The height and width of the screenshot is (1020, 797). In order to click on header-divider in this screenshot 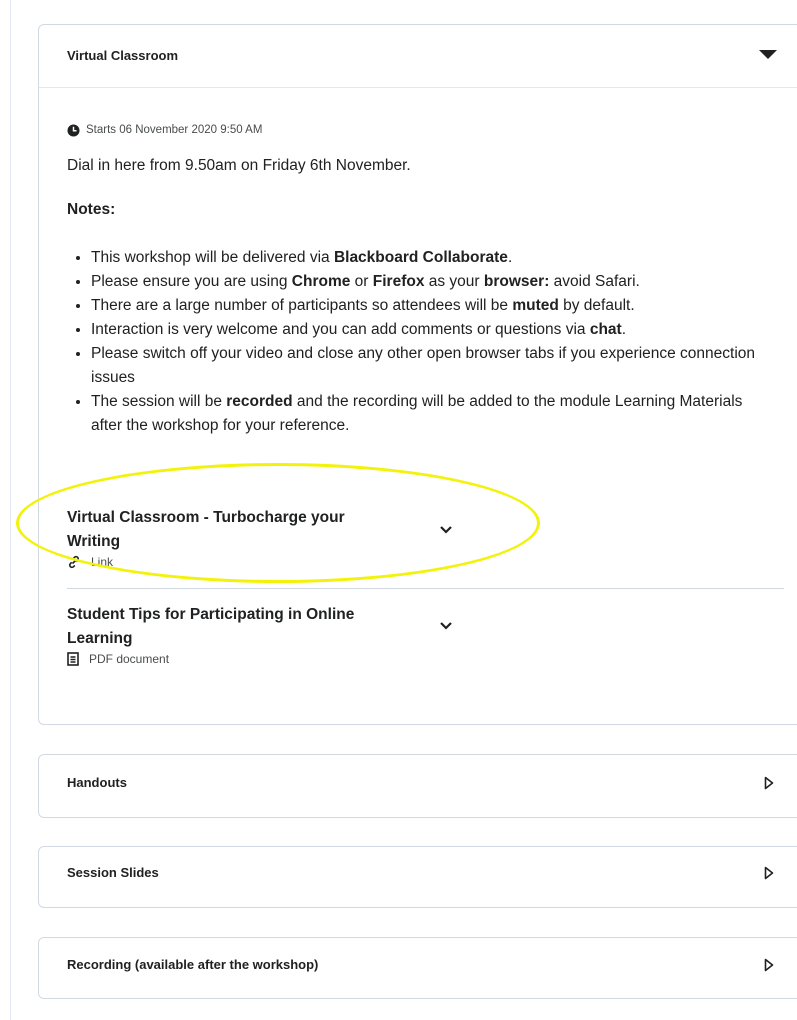, I will do `click(418, 87)`.